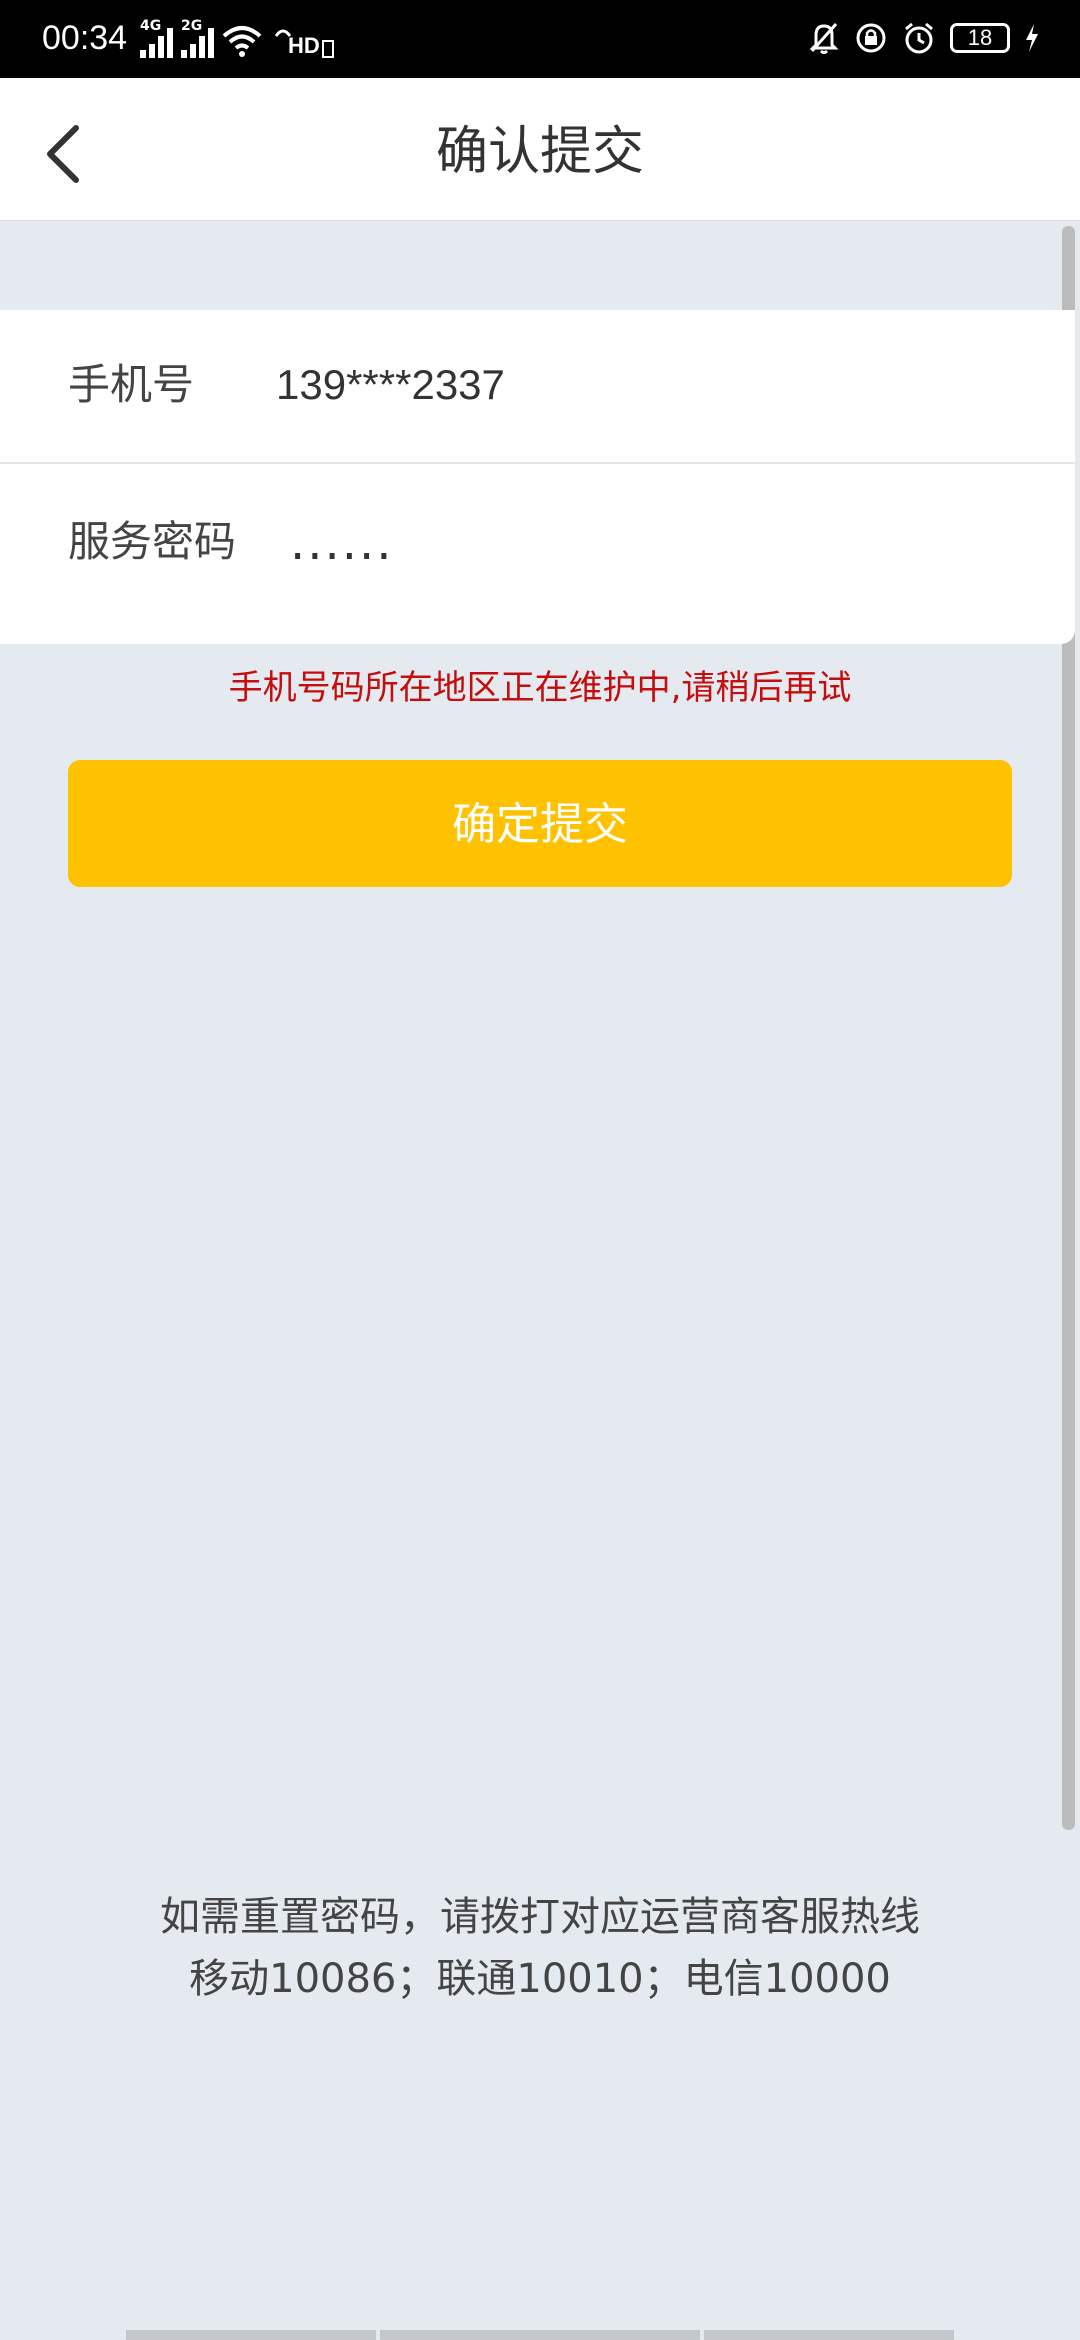 The height and width of the screenshot is (2340, 1080). Describe the element at coordinates (327, 49) in the screenshot. I see `sim-indicator` at that location.